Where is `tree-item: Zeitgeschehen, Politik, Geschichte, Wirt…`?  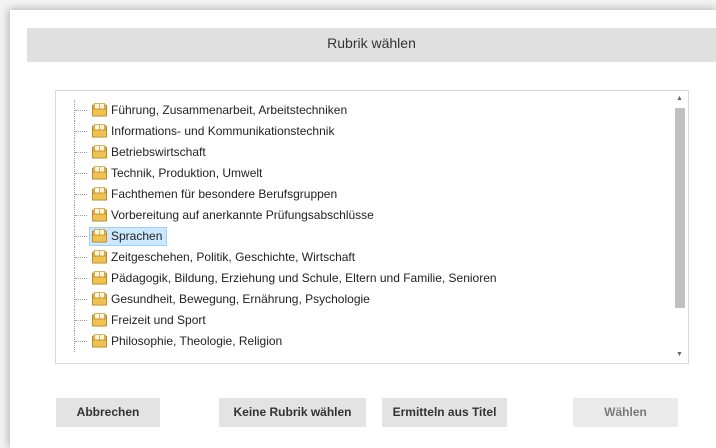 tree-item: Zeitgeschehen, Politik, Geschichte, Wirt… is located at coordinates (356, 257).